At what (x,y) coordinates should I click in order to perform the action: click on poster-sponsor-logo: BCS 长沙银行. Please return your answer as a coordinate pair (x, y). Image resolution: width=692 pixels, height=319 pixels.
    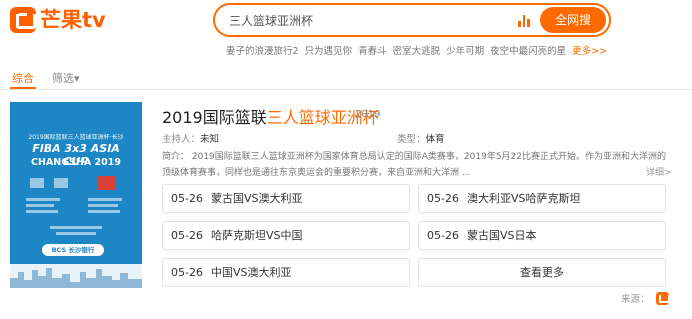
    Looking at the image, I should click on (73, 250).